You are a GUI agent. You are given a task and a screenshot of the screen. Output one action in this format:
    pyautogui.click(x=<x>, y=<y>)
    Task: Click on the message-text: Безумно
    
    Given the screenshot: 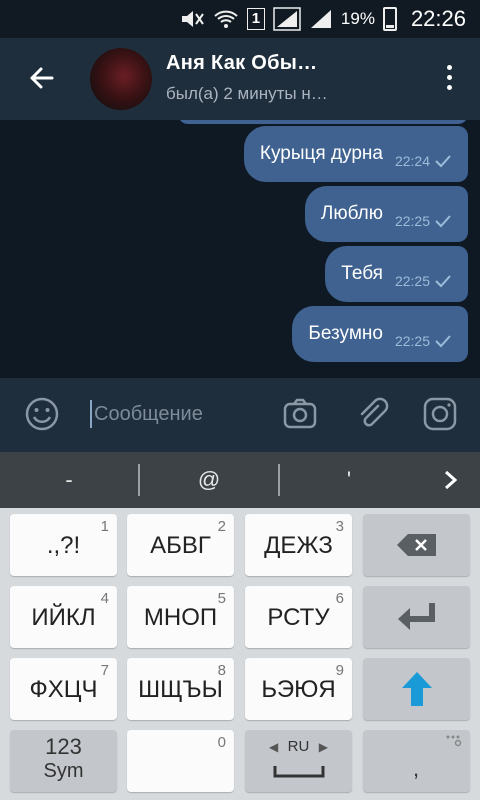 What is the action you would take?
    pyautogui.click(x=345, y=333)
    